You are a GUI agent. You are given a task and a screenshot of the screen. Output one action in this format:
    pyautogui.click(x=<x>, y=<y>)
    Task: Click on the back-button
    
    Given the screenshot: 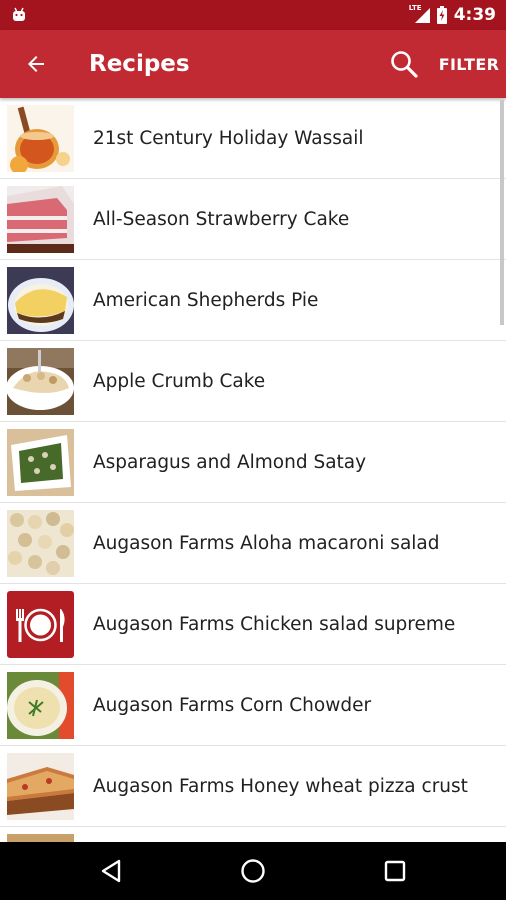 What is the action you would take?
    pyautogui.click(x=36, y=64)
    